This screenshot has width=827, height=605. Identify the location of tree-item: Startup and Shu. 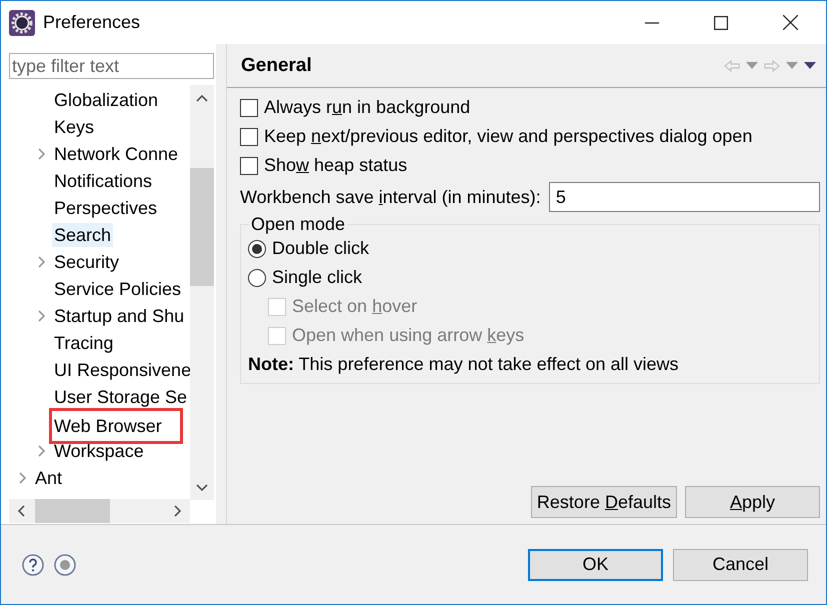
(119, 316).